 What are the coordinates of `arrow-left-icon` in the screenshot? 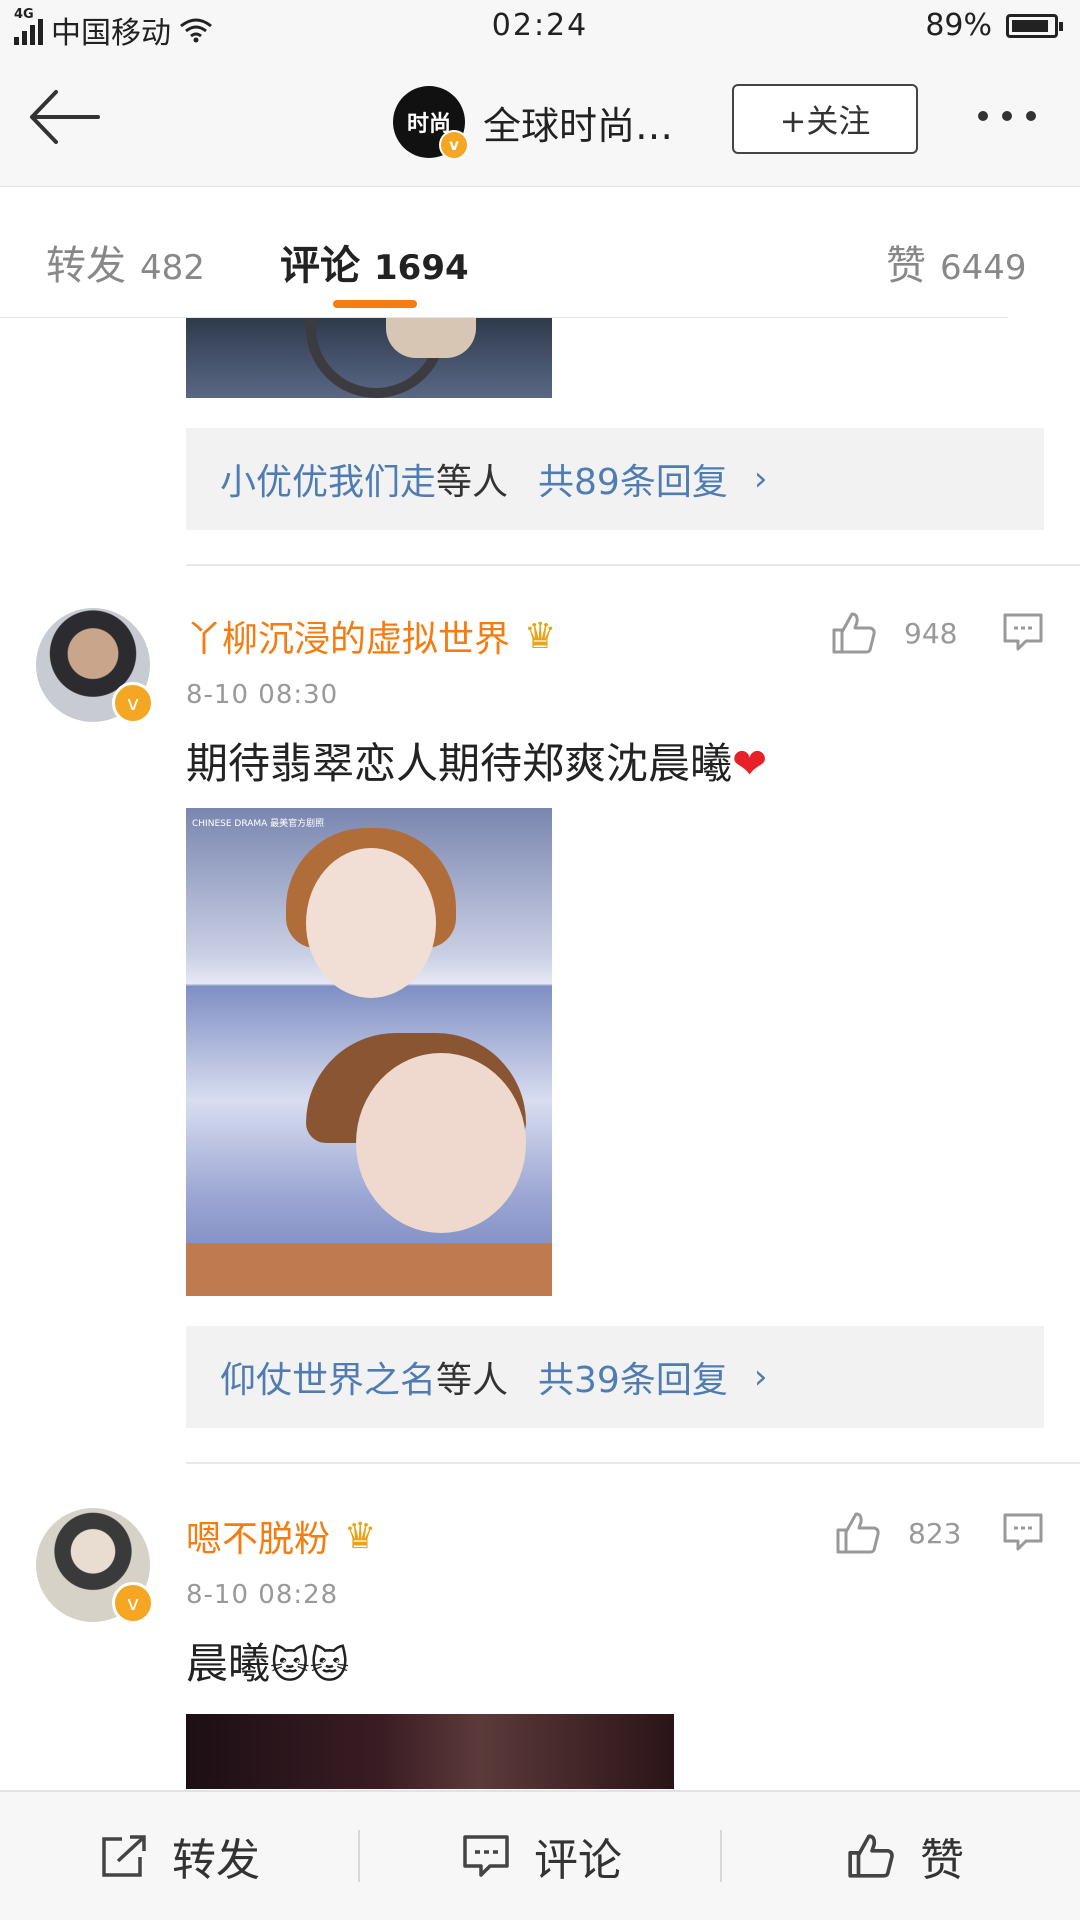 It's located at (65, 117).